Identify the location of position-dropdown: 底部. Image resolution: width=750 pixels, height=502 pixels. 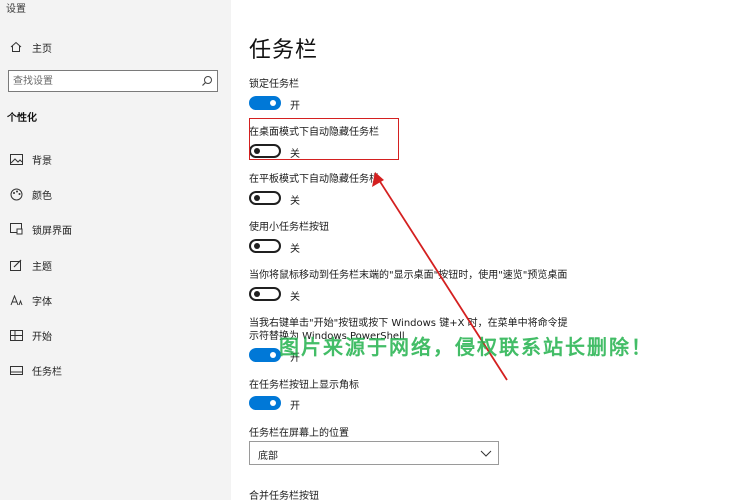
(374, 453).